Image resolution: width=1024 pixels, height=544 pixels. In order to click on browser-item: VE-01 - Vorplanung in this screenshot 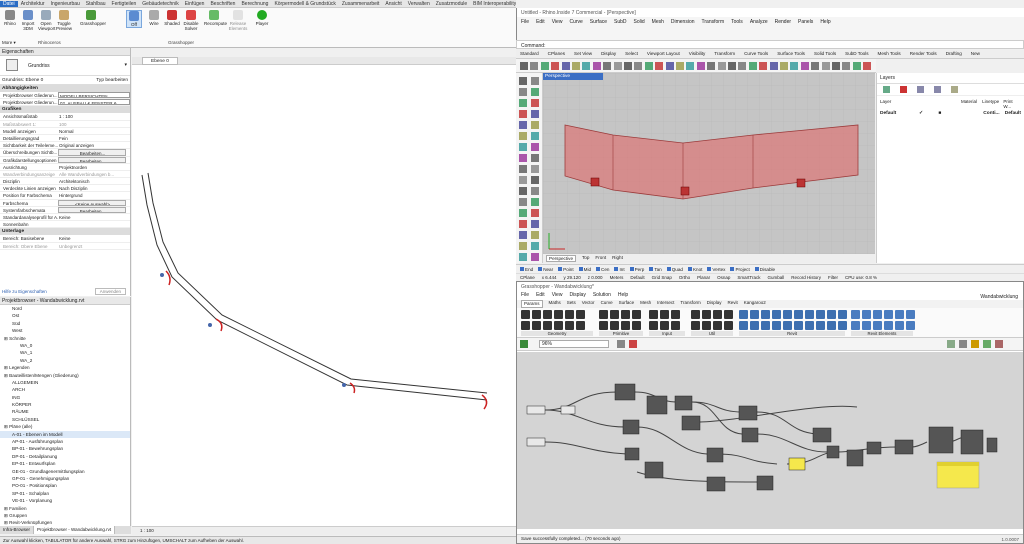, I will do `click(65, 500)`.